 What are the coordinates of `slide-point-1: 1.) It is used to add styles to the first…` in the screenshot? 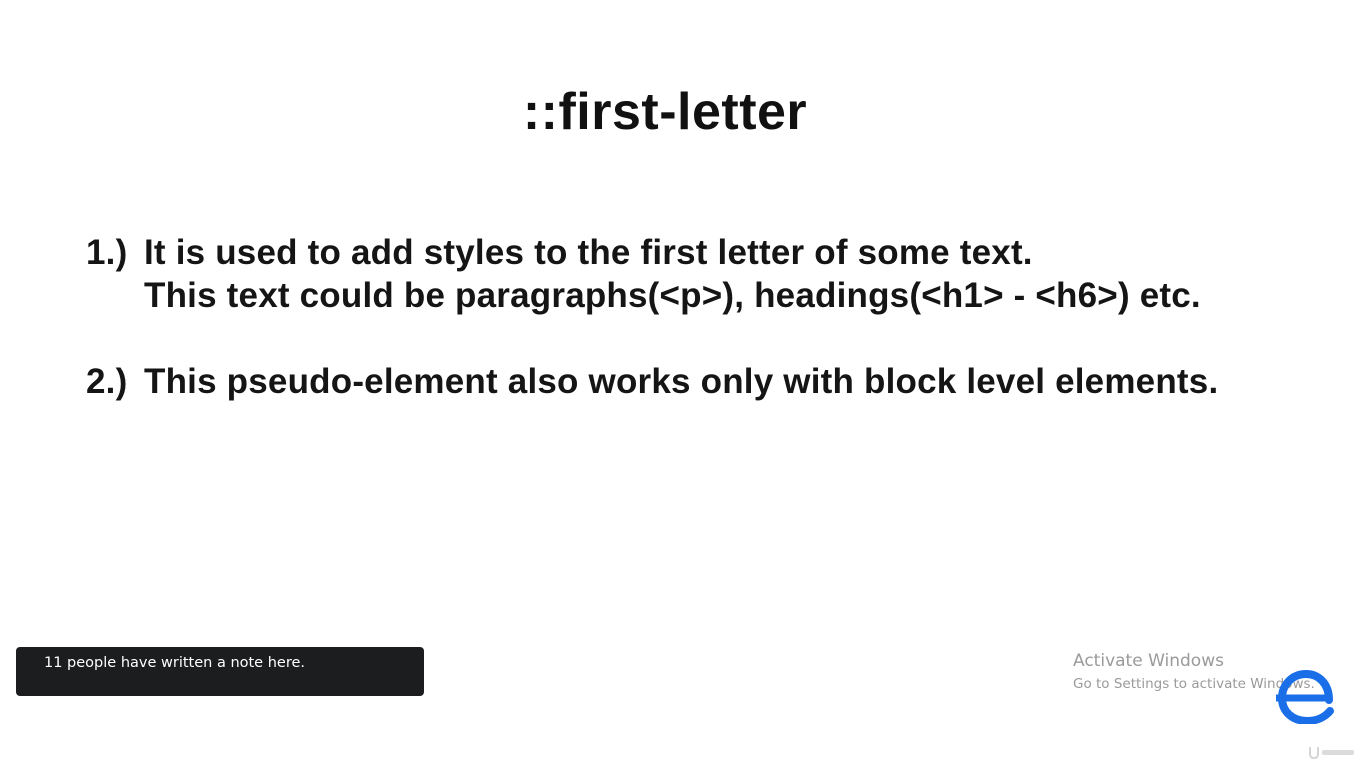 It's located at (559, 253).